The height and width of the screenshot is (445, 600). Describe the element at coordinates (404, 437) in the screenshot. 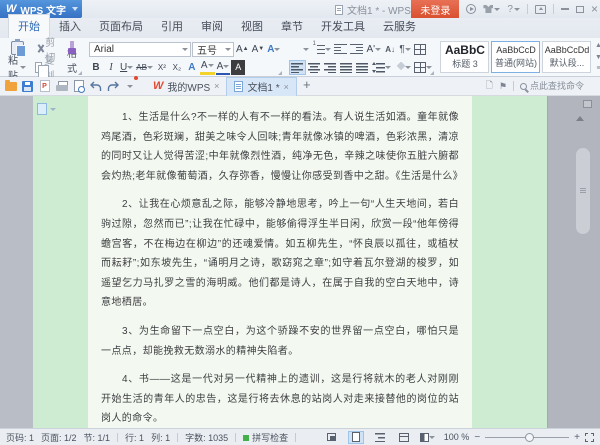

I see `web-view-button` at that location.